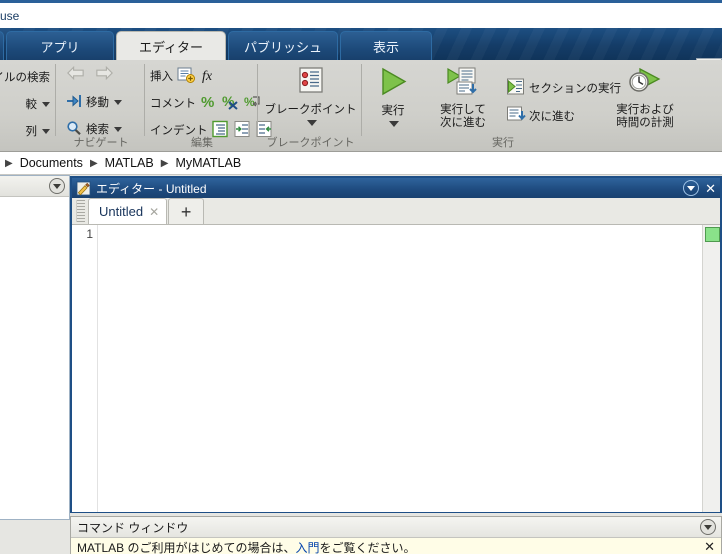 The height and width of the screenshot is (554, 722). What do you see at coordinates (133, 527) in the screenshot?
I see `command-window-title: コマンド ウィンドウ` at bounding box center [133, 527].